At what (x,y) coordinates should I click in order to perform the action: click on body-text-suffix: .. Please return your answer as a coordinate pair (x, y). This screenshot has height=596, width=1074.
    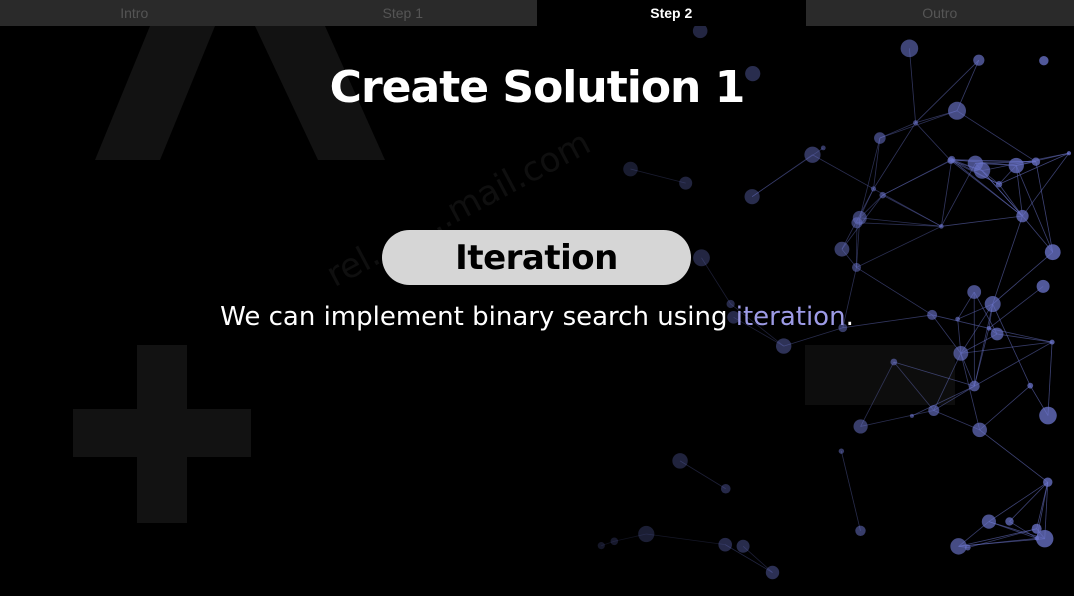
    Looking at the image, I should click on (849, 317).